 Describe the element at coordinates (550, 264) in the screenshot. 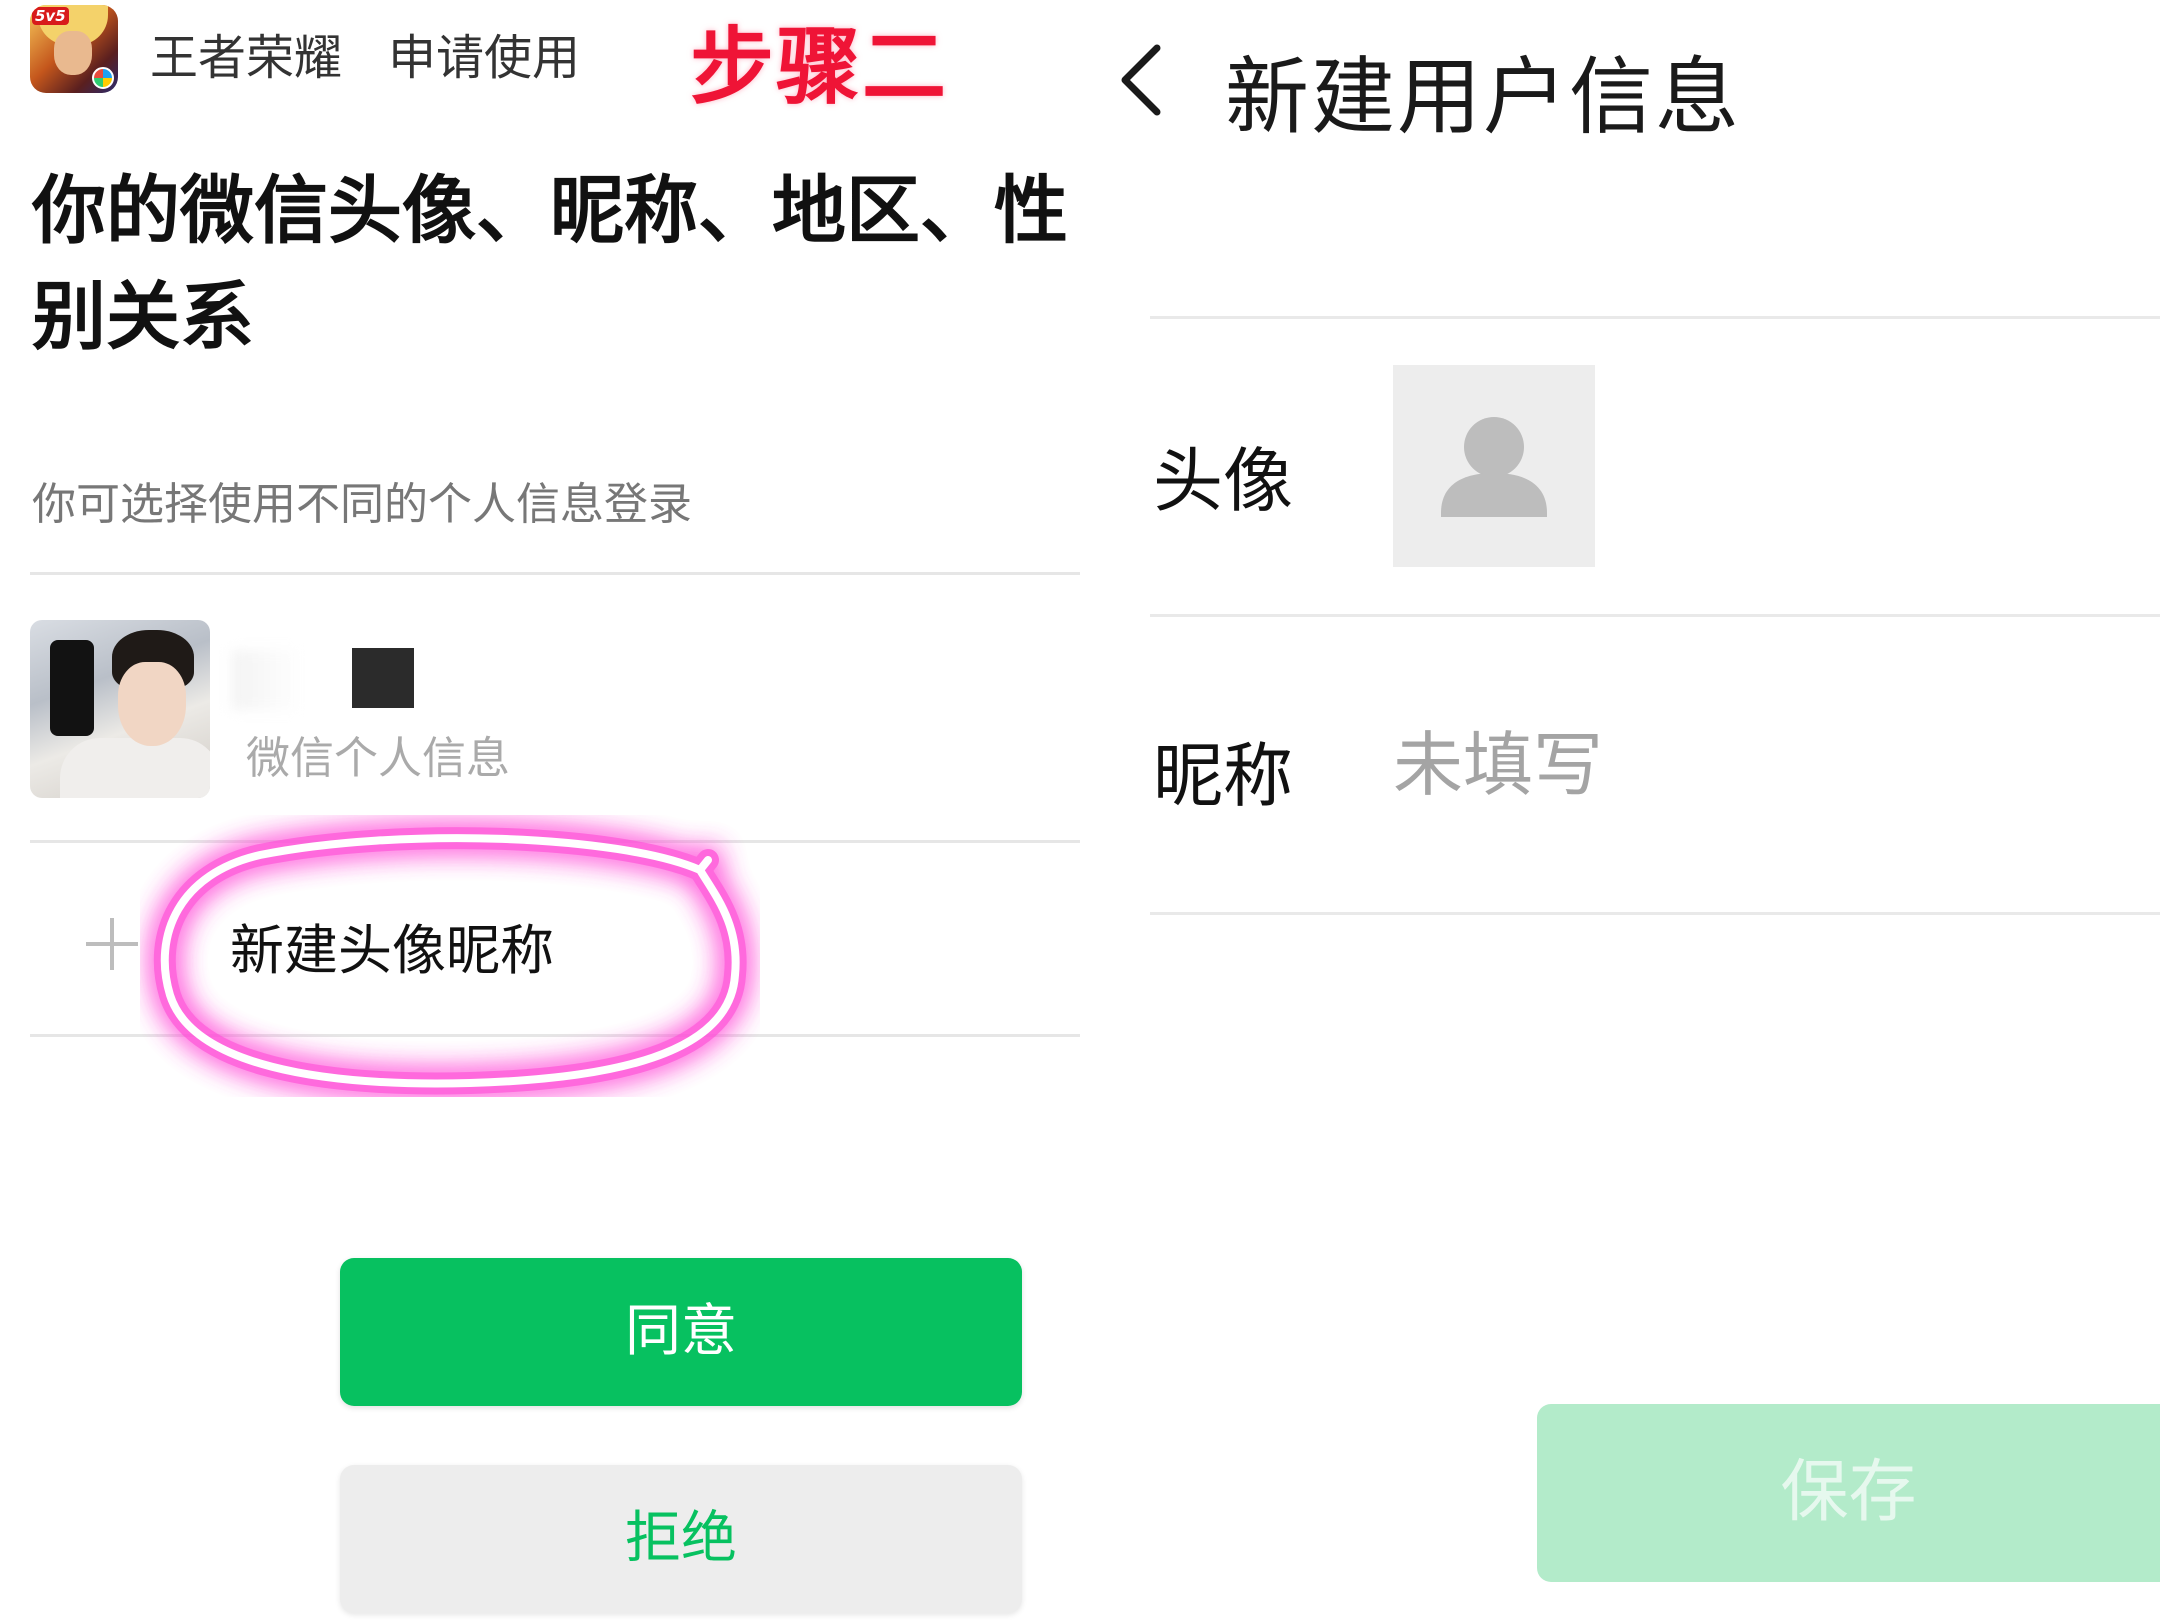

I see `permission-title: 你的微信头像、昵称、地区、性别关系` at that location.